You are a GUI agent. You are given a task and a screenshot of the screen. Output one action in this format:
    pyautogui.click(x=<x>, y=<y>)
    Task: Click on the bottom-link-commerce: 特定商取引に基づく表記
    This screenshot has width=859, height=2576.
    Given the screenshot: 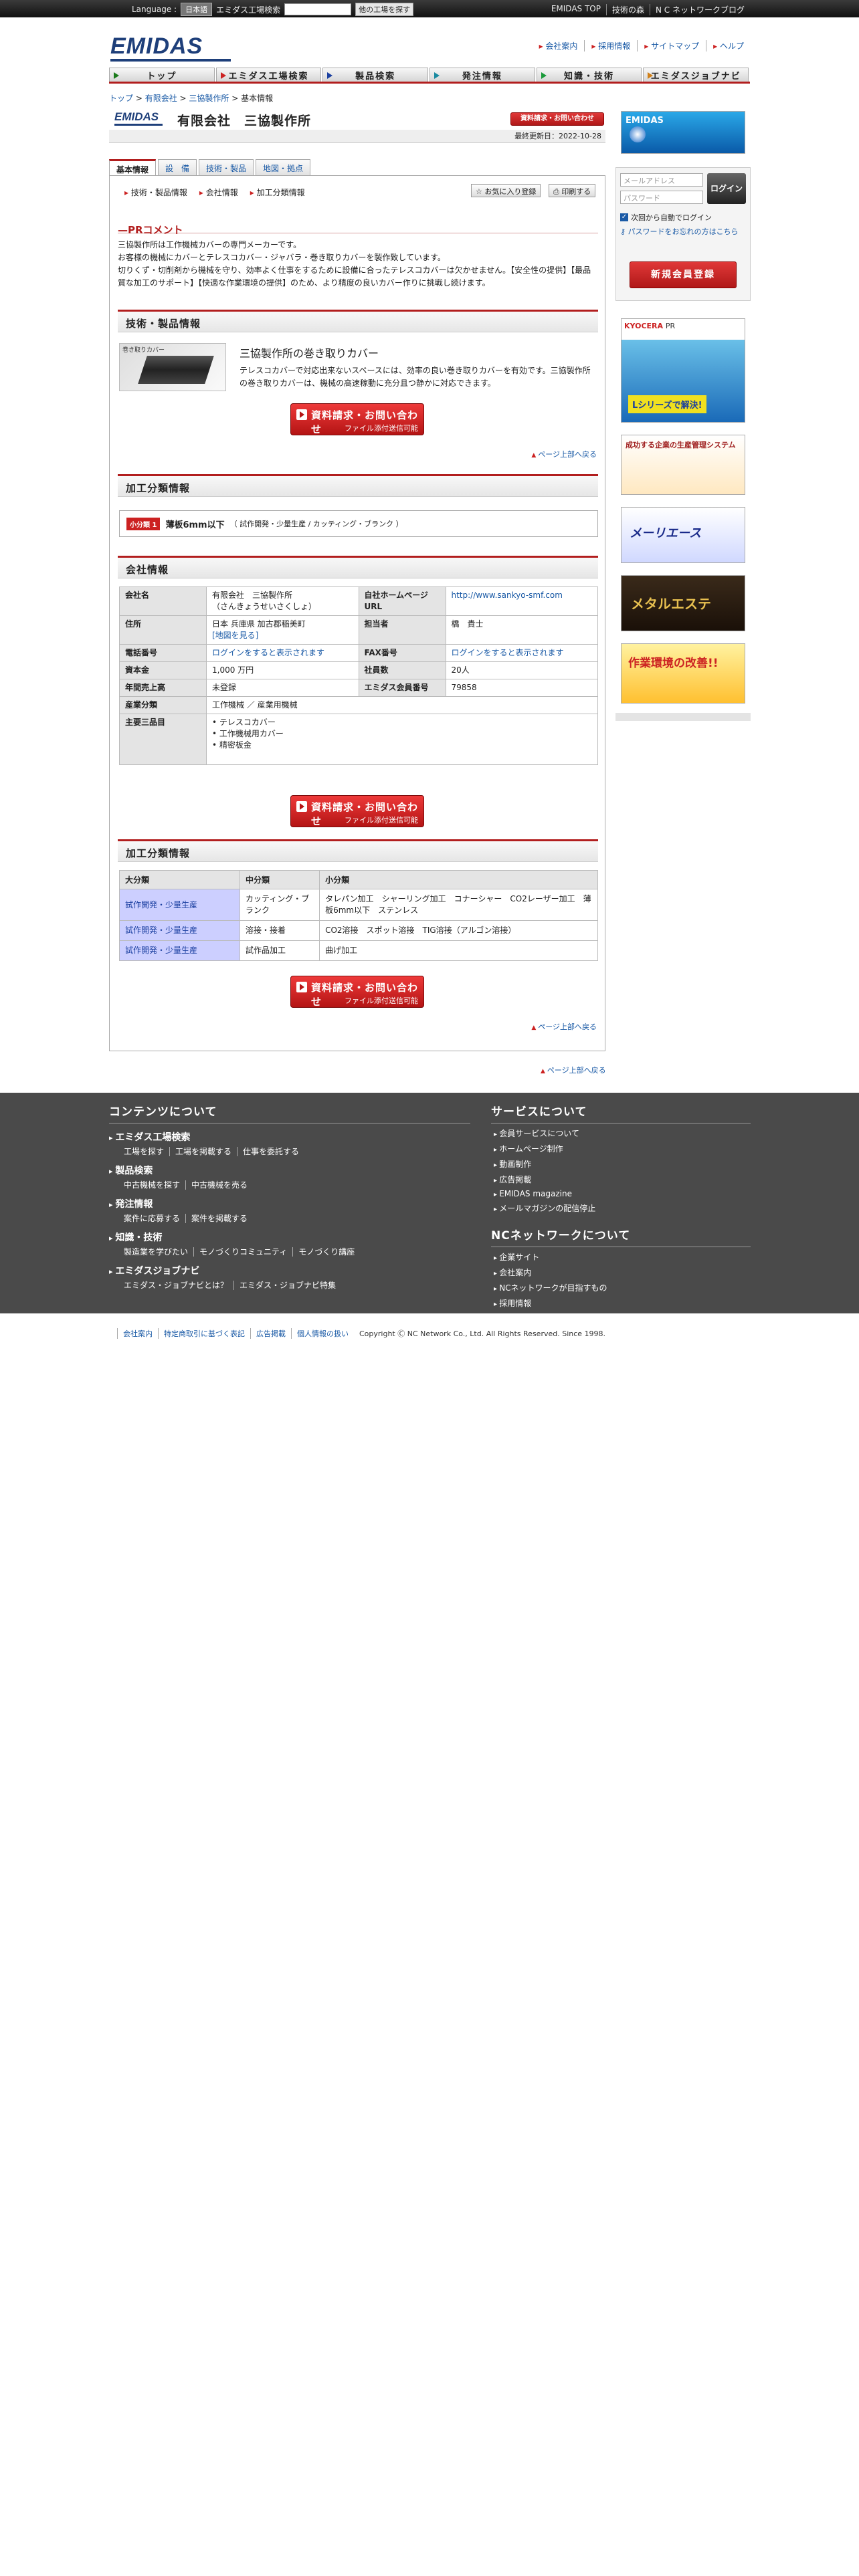 What is the action you would take?
    pyautogui.click(x=204, y=1333)
    